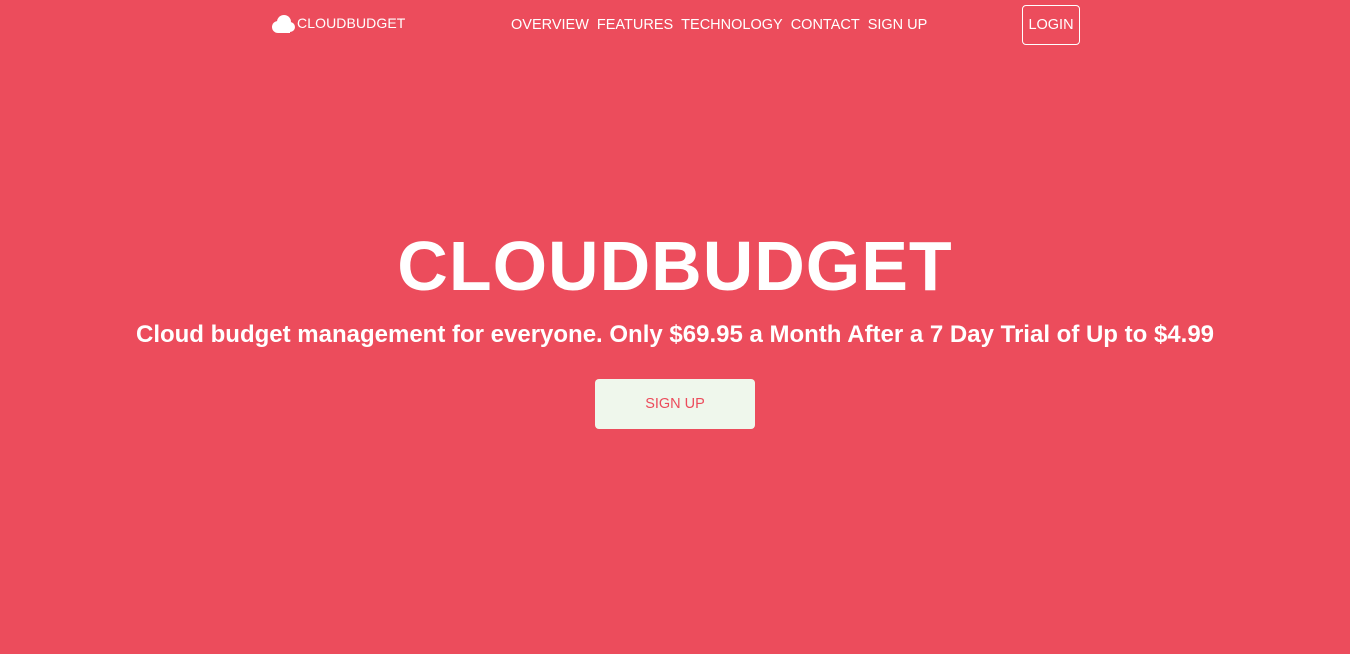 The height and width of the screenshot is (654, 1350). Describe the element at coordinates (550, 25) in the screenshot. I see `nav-link-overview: OVERVIEW` at that location.